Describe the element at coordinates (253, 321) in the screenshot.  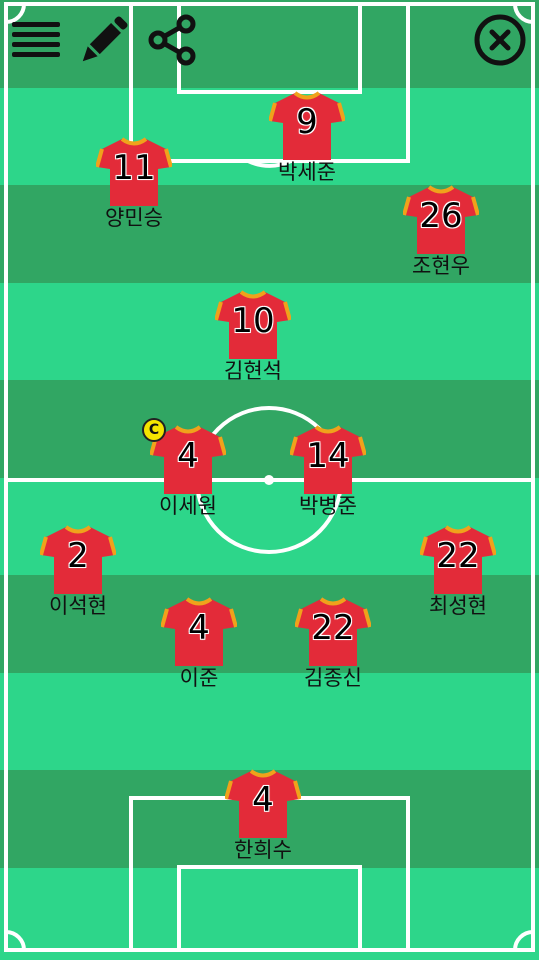
I see `shirt-number: 10` at that location.